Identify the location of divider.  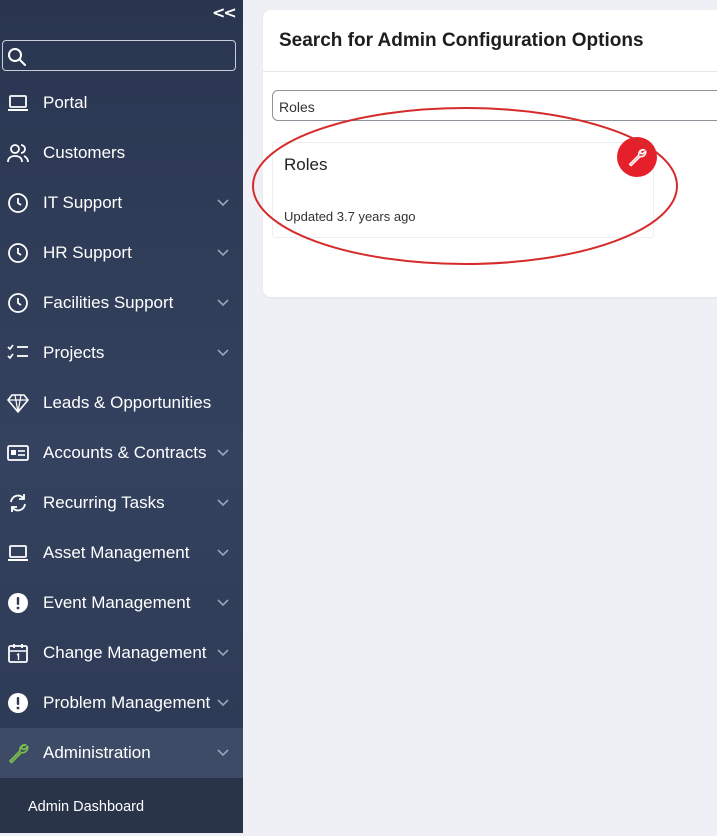
(490, 71).